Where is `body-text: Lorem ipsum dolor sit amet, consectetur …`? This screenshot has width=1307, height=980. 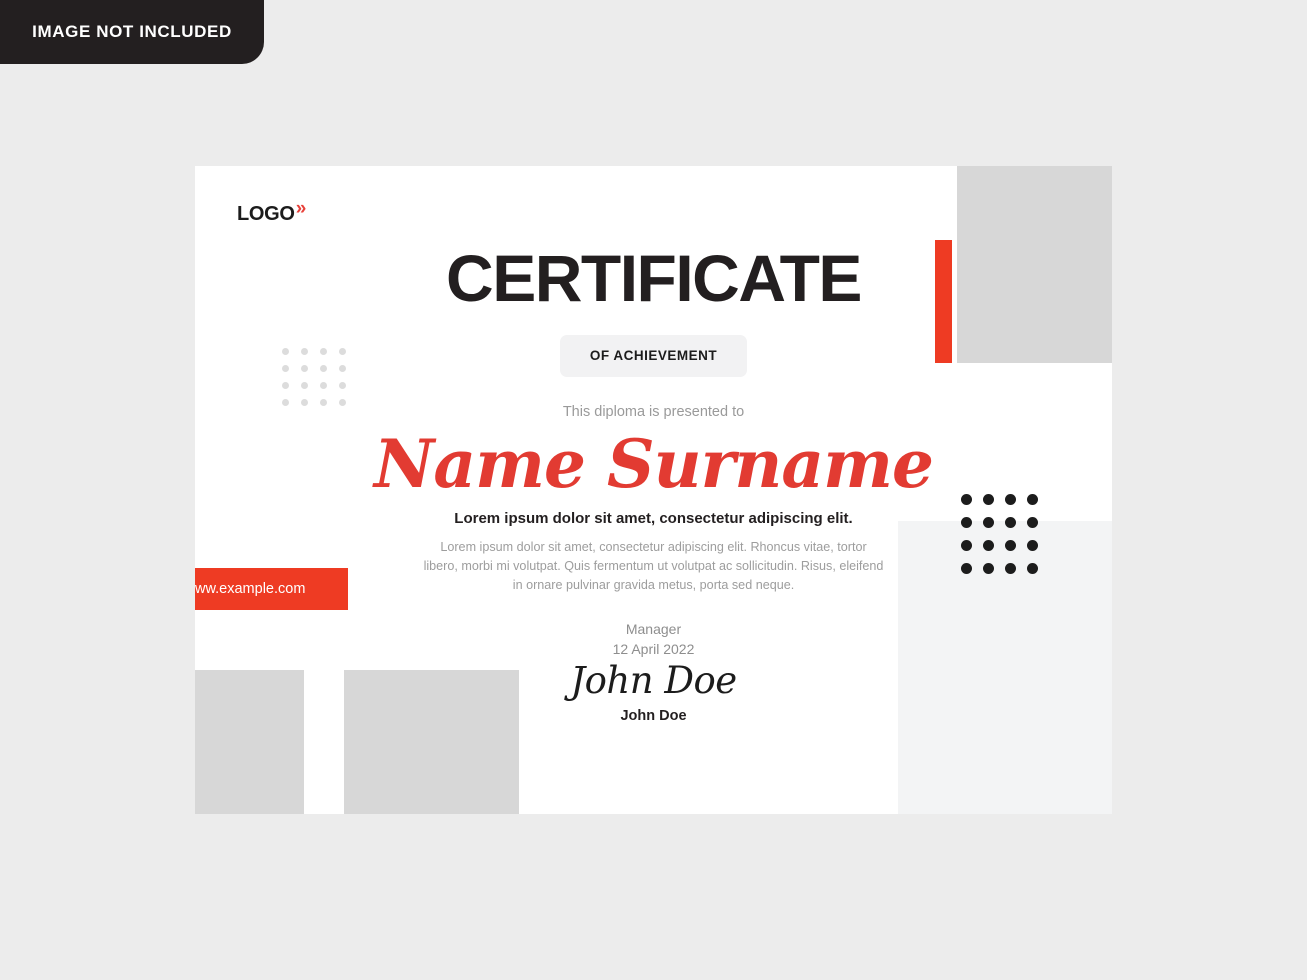
body-text: Lorem ipsum dolor sit amet, consectetur … is located at coordinates (653, 566).